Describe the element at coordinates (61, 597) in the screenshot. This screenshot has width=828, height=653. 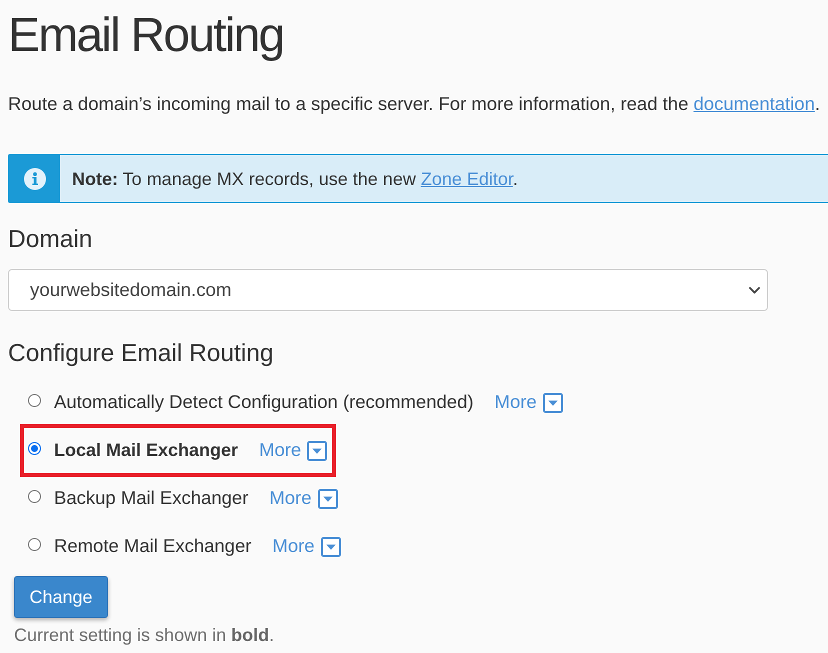
I see `change-button: Change` at that location.